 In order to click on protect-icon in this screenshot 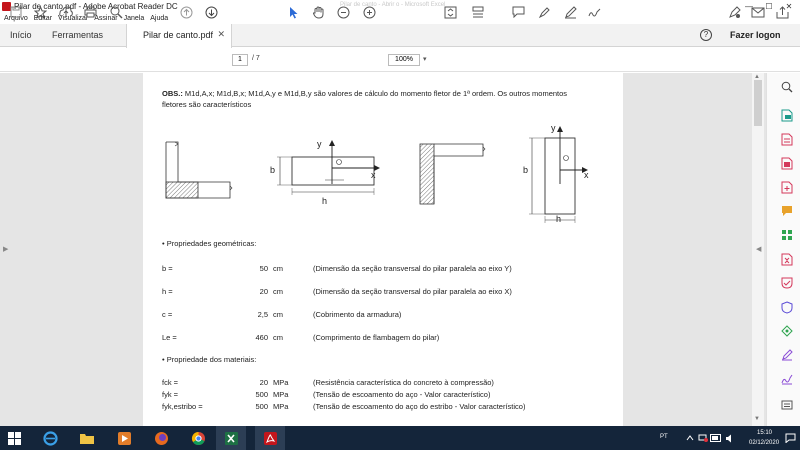, I will do `click(787, 307)`.